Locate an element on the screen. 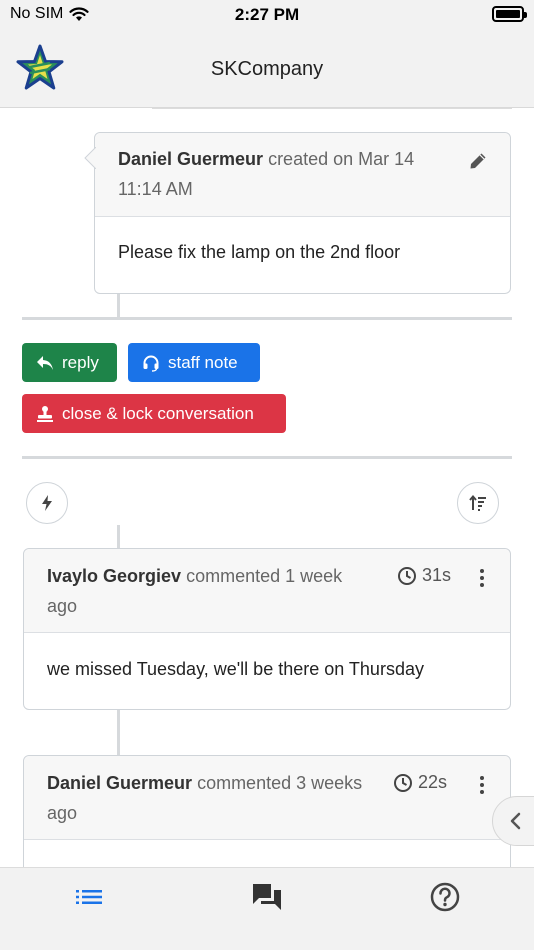 The width and height of the screenshot is (534, 950). status-bar: No SIM 2:27 PM is located at coordinates (267, 15).